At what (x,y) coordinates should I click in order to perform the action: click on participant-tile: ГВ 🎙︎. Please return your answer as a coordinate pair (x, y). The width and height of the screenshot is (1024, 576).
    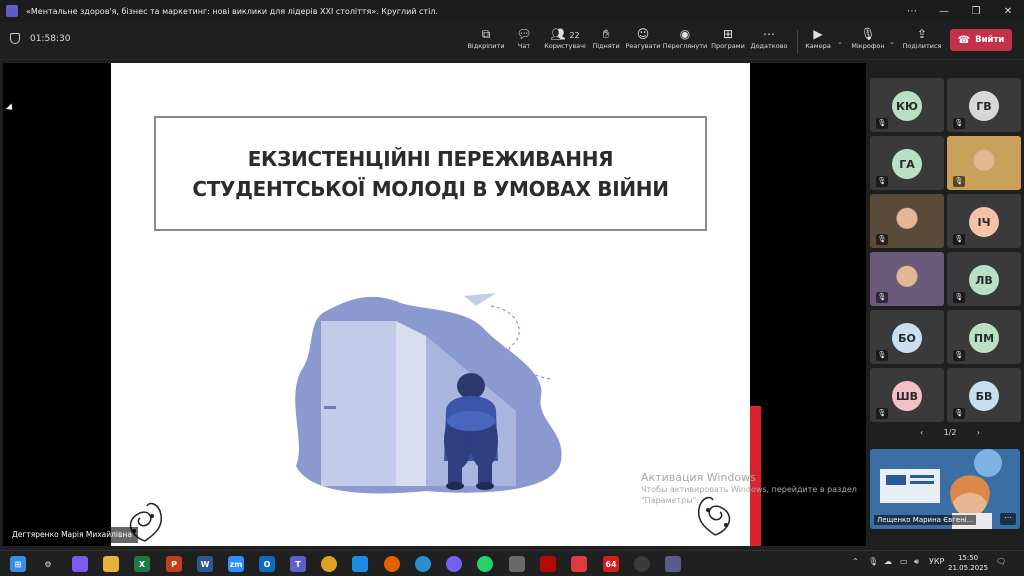
    Looking at the image, I should click on (984, 105).